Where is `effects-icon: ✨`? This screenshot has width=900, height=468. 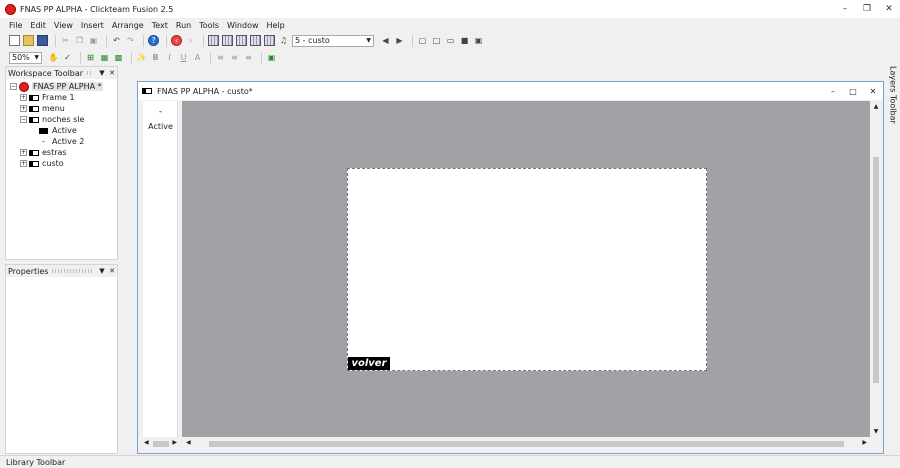 effects-icon: ✨ is located at coordinates (141, 57).